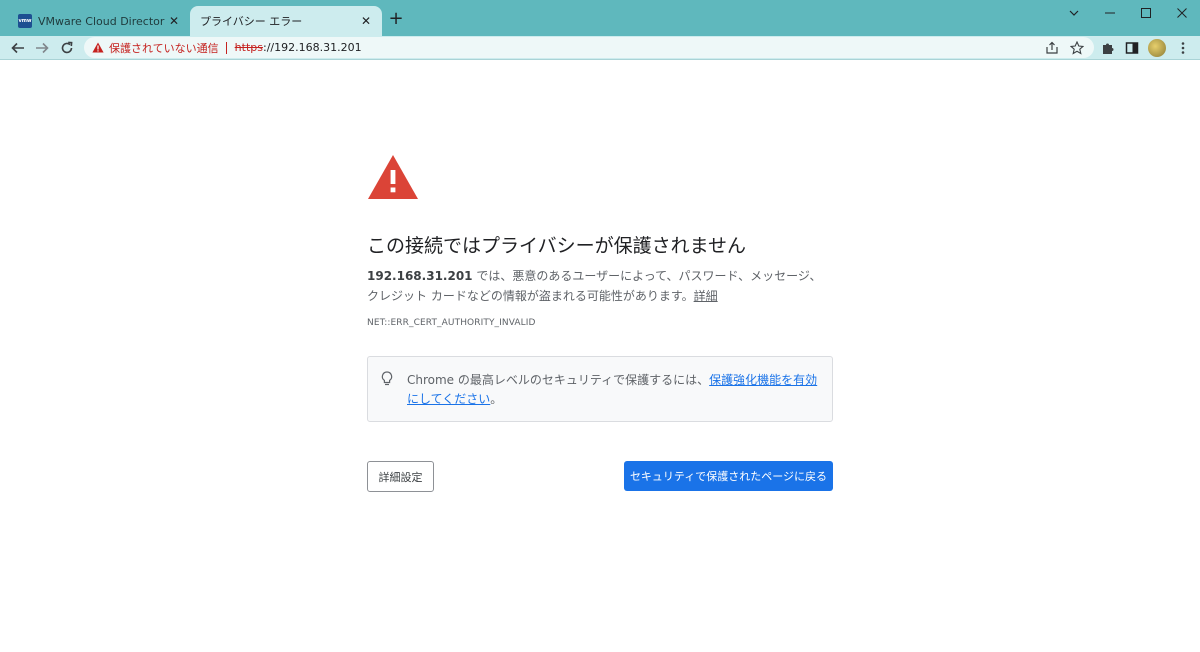  Describe the element at coordinates (248, 47) in the screenshot. I see `url-scheme: https` at that location.